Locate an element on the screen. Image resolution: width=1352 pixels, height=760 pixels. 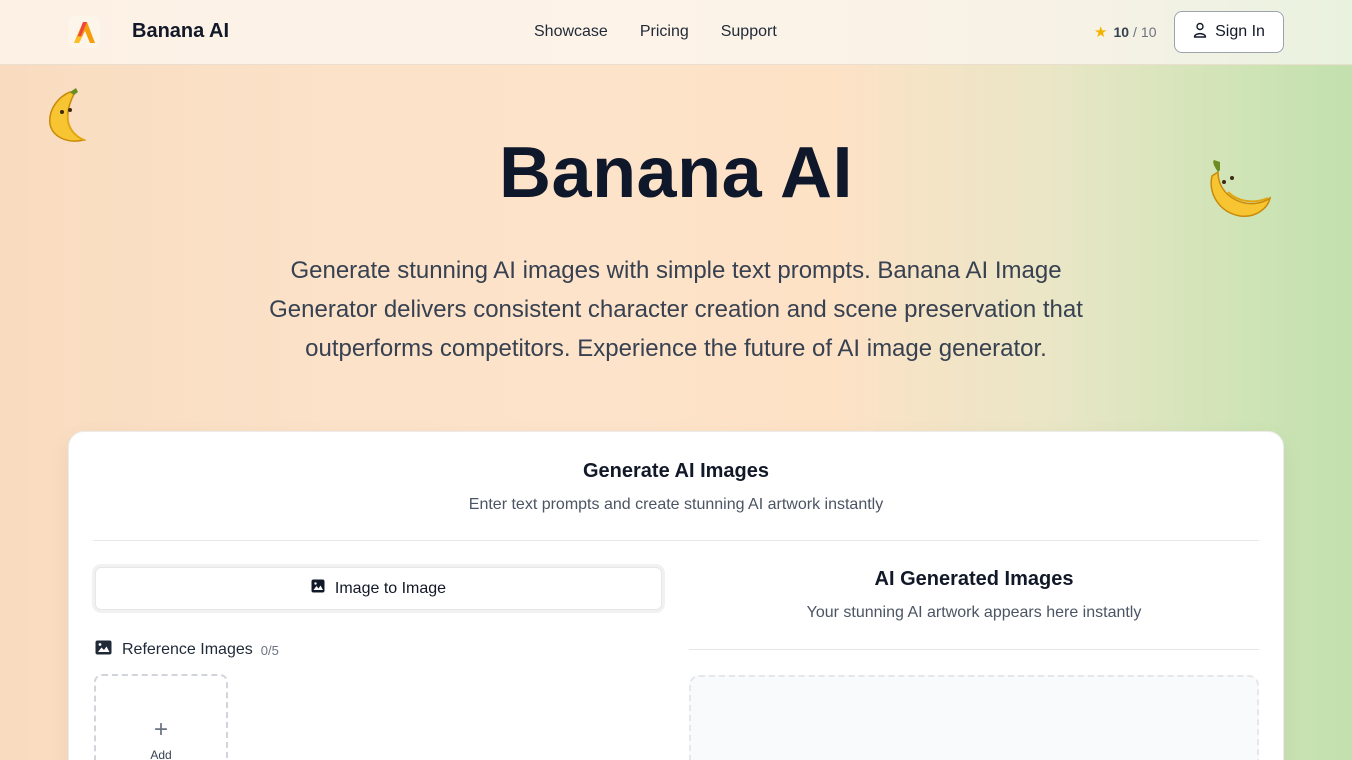
hero-title: Banana AI is located at coordinates (676, 173).